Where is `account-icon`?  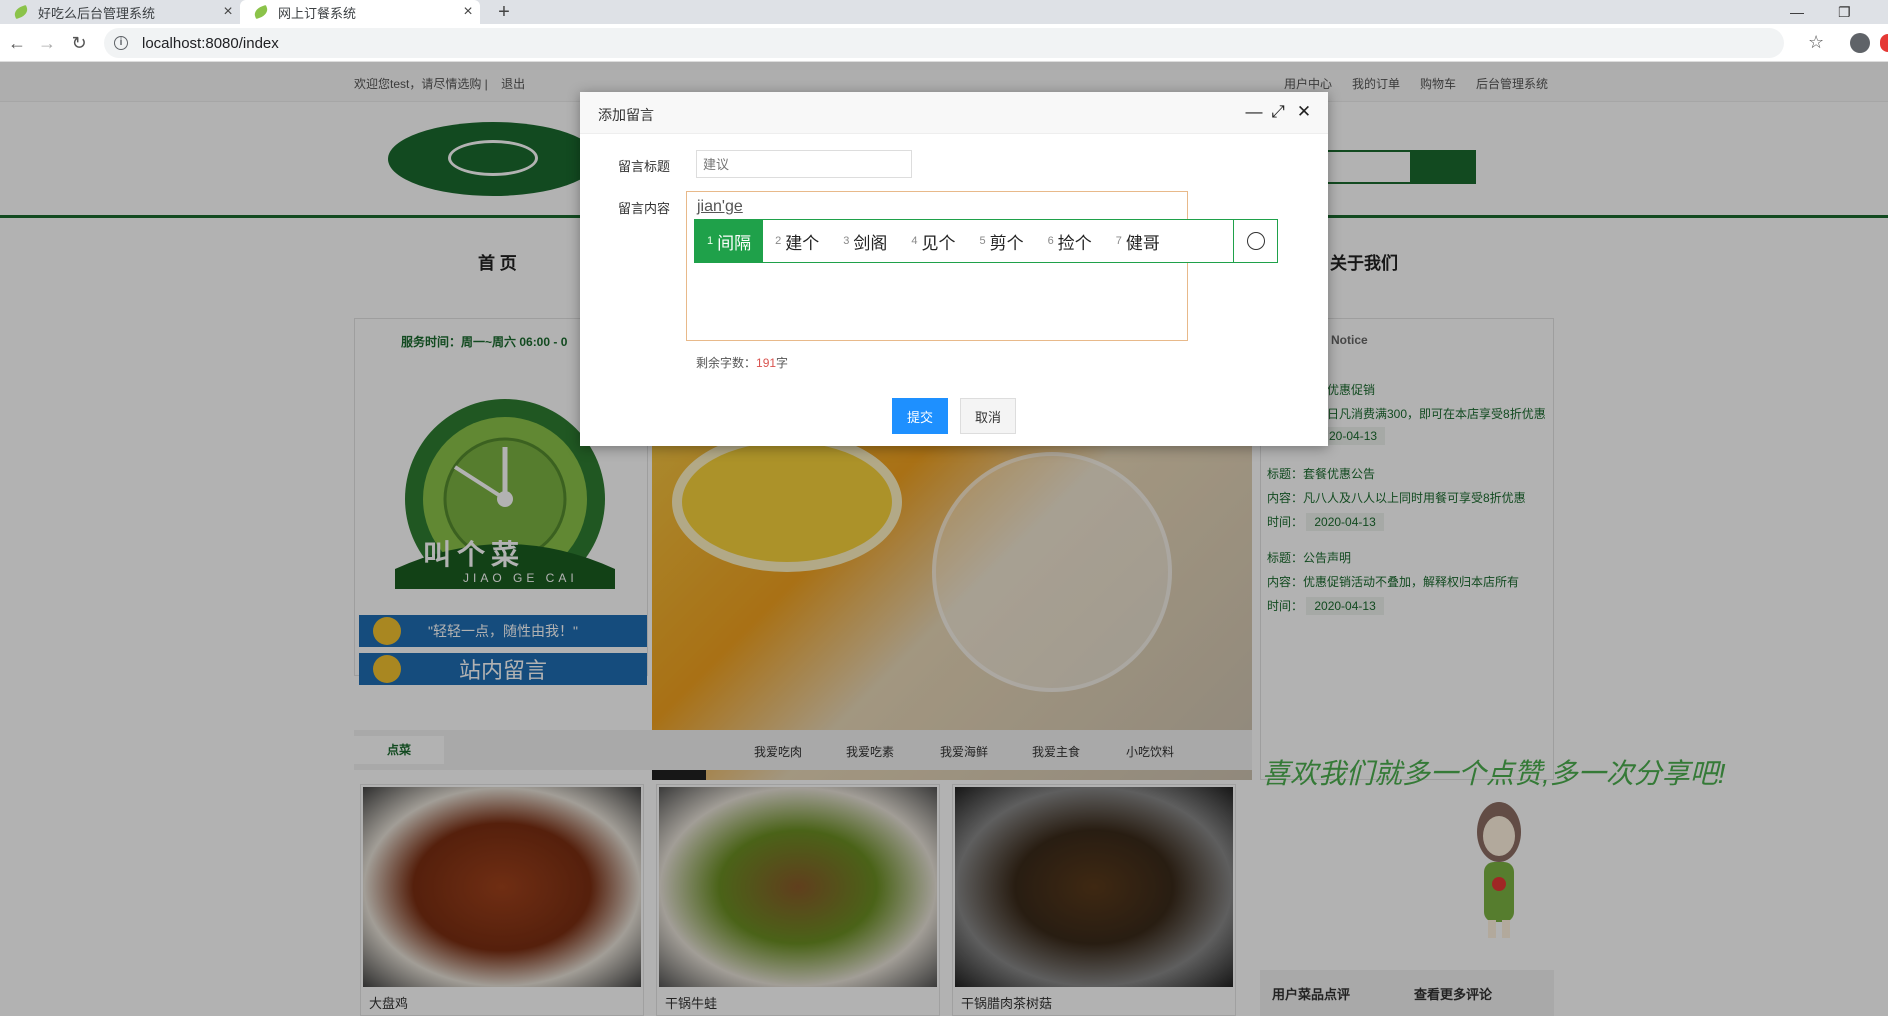
account-icon is located at coordinates (1860, 43).